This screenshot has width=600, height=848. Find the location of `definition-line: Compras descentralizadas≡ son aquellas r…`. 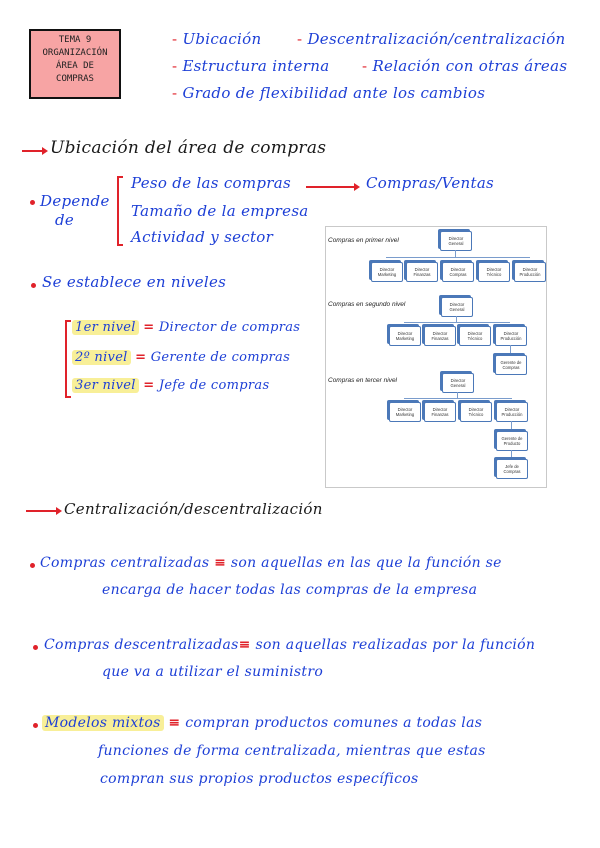

definition-line: Compras descentralizadas≡ son aquellas r… is located at coordinates (290, 645).